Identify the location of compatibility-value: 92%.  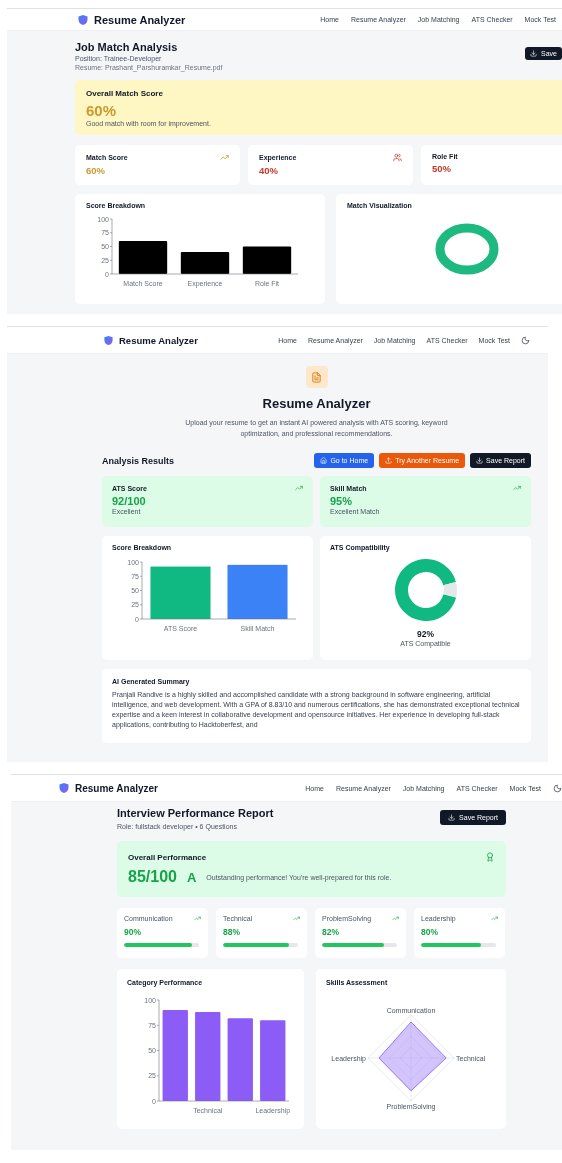
(425, 634).